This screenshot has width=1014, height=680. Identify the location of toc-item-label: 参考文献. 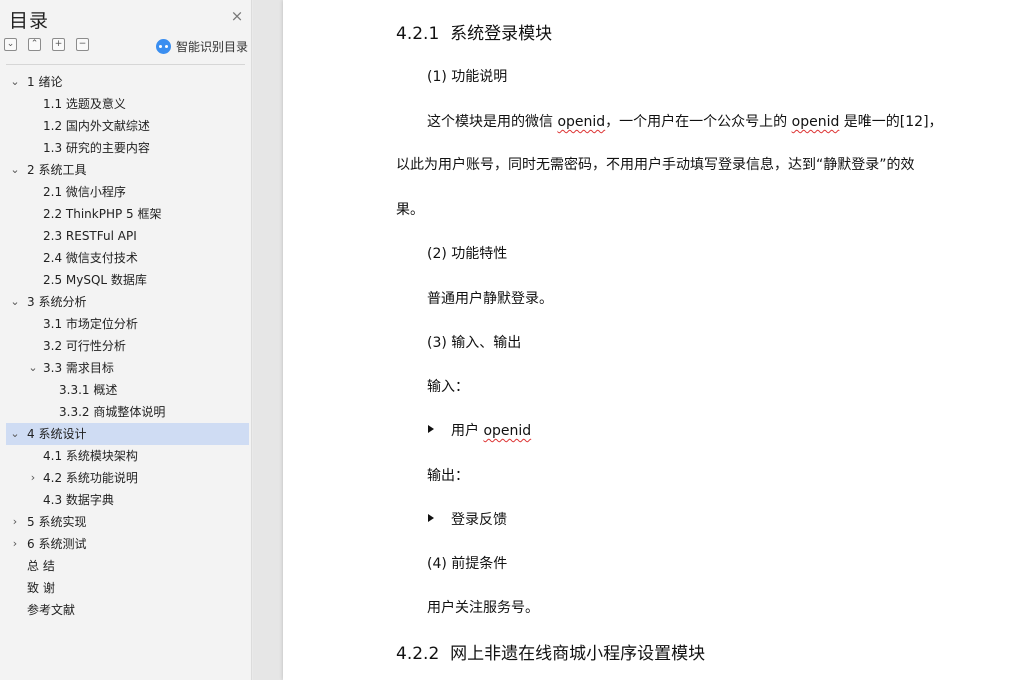
(51, 610).